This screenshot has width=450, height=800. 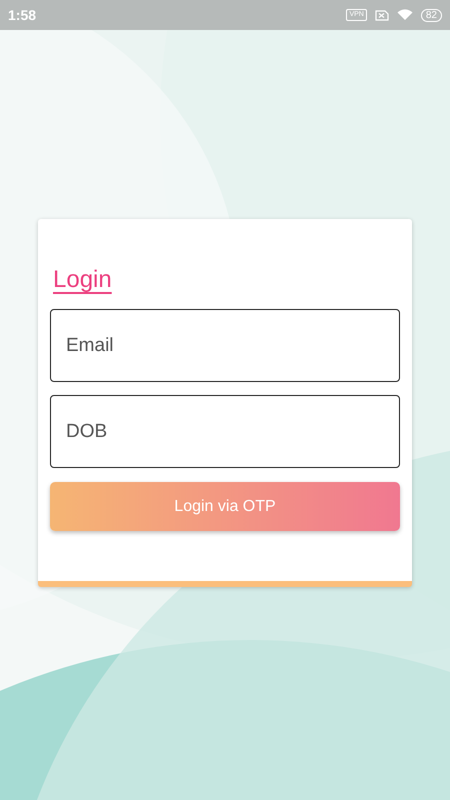 What do you see at coordinates (225, 431) in the screenshot?
I see `input-field: DOB` at bounding box center [225, 431].